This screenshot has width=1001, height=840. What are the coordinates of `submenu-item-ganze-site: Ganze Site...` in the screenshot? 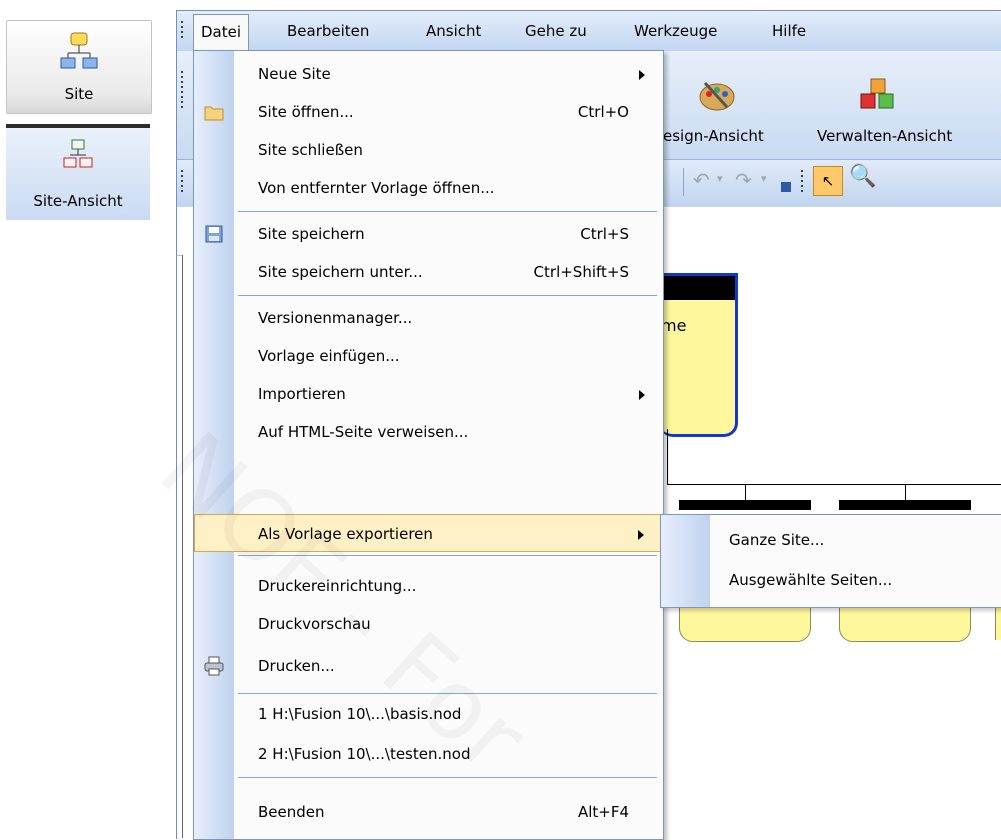 It's located at (776, 540).